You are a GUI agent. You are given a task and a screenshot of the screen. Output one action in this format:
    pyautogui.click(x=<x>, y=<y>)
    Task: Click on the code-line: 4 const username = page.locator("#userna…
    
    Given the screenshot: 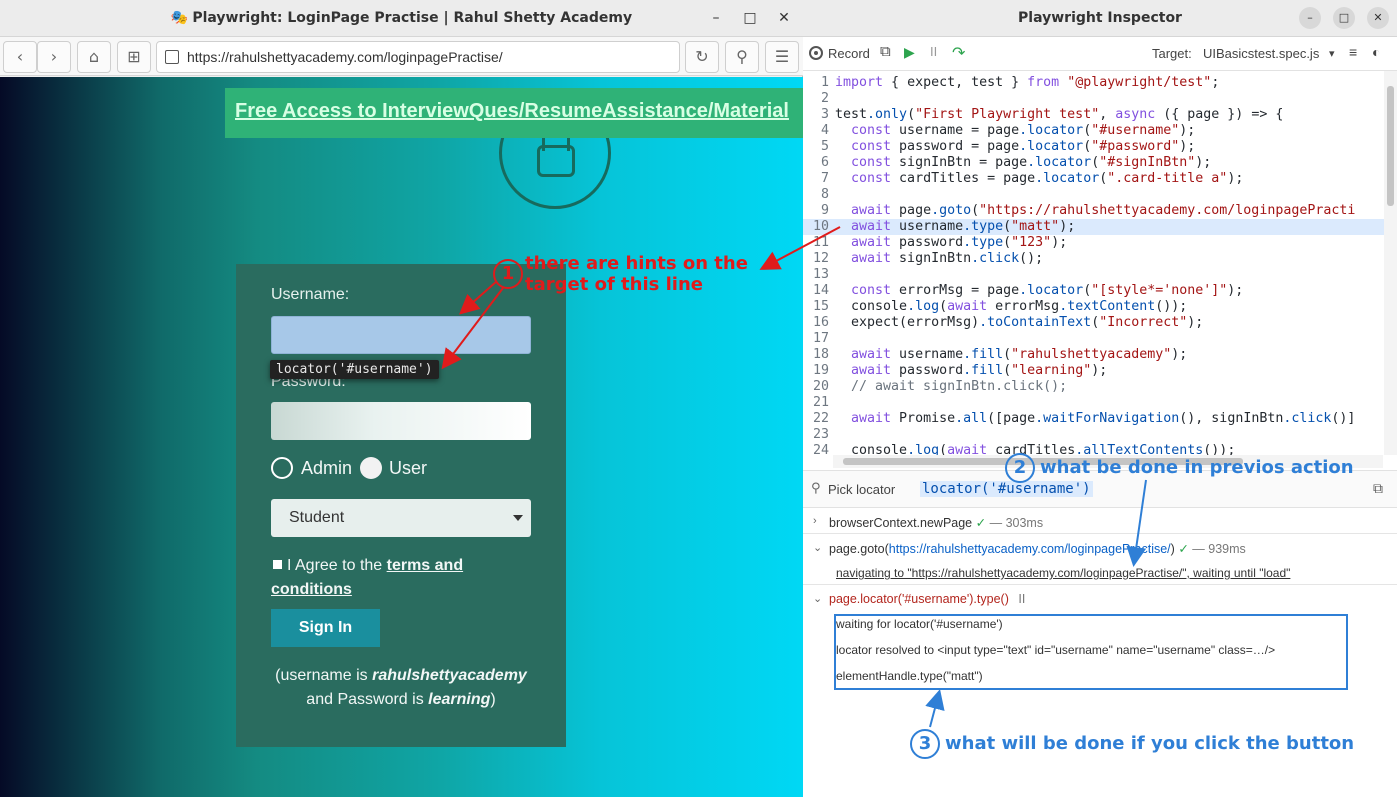 What is the action you would take?
    pyautogui.click(x=1093, y=131)
    